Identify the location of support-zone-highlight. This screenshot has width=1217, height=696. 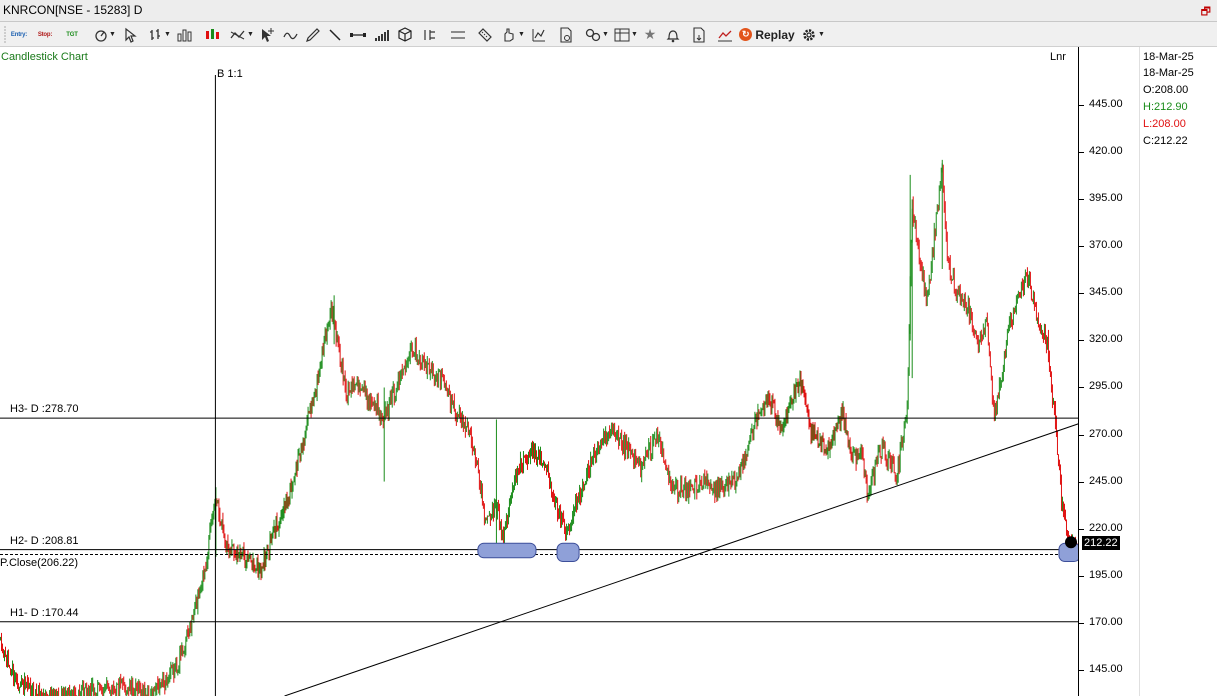
(568, 552).